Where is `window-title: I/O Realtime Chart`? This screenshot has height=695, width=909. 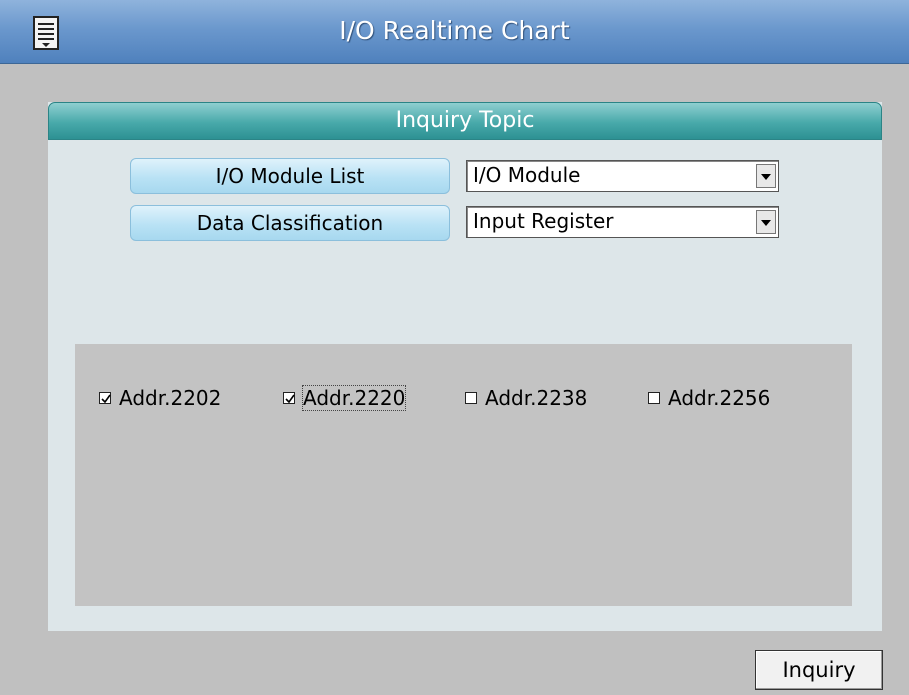 window-title: I/O Realtime Chart is located at coordinates (454, 30).